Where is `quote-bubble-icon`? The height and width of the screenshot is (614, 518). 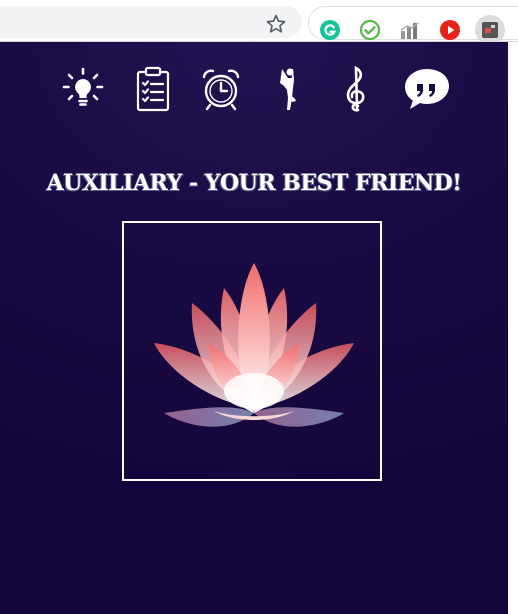
quote-bubble-icon is located at coordinates (427, 89).